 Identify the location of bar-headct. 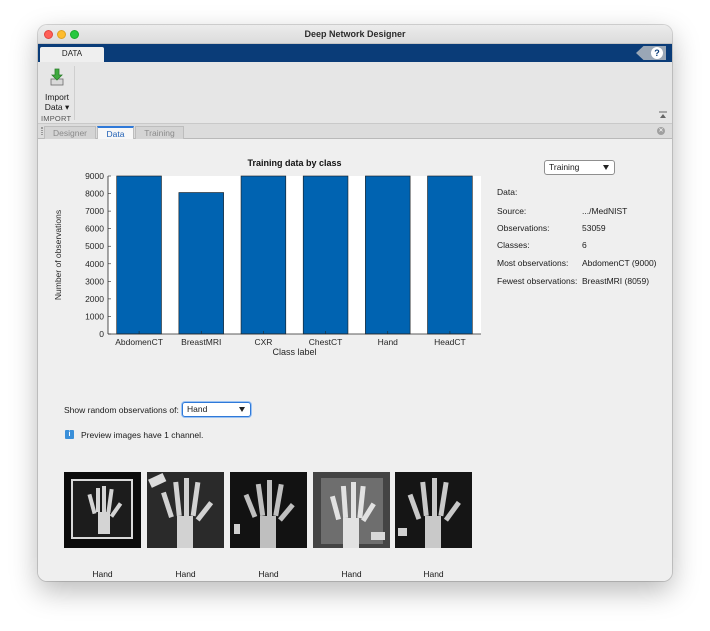
(450, 255).